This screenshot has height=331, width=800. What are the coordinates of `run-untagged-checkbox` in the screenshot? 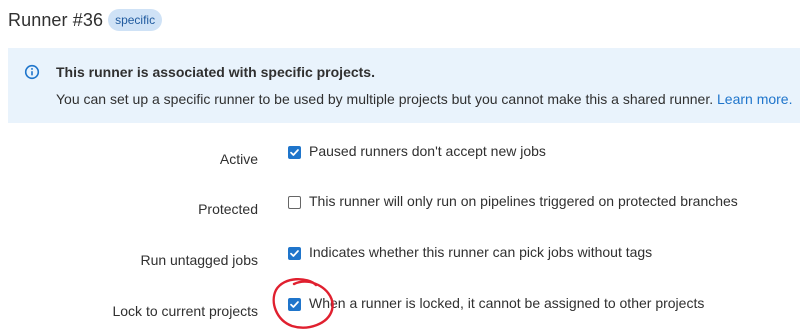 It's located at (294, 253).